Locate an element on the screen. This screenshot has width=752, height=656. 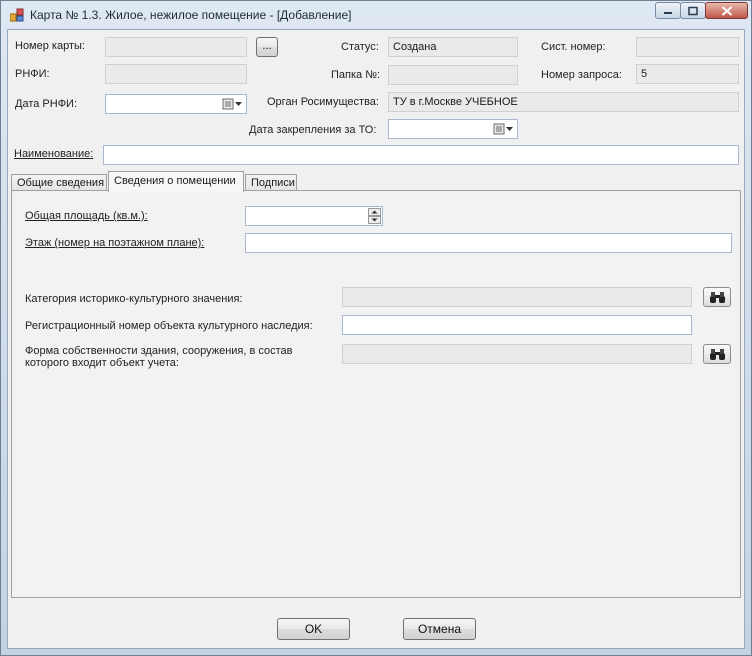
close-icon is located at coordinates (726, 10).